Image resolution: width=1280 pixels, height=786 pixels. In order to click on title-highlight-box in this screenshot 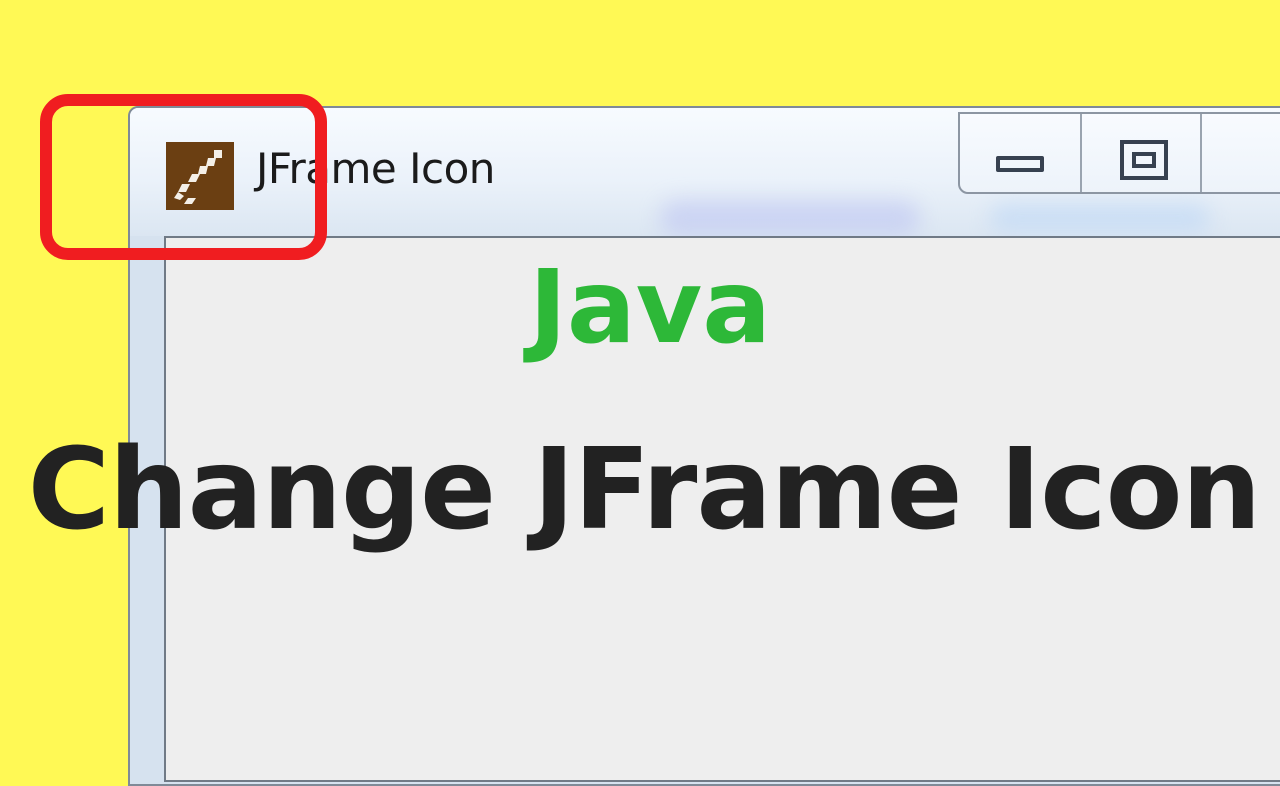, I will do `click(183, 177)`.